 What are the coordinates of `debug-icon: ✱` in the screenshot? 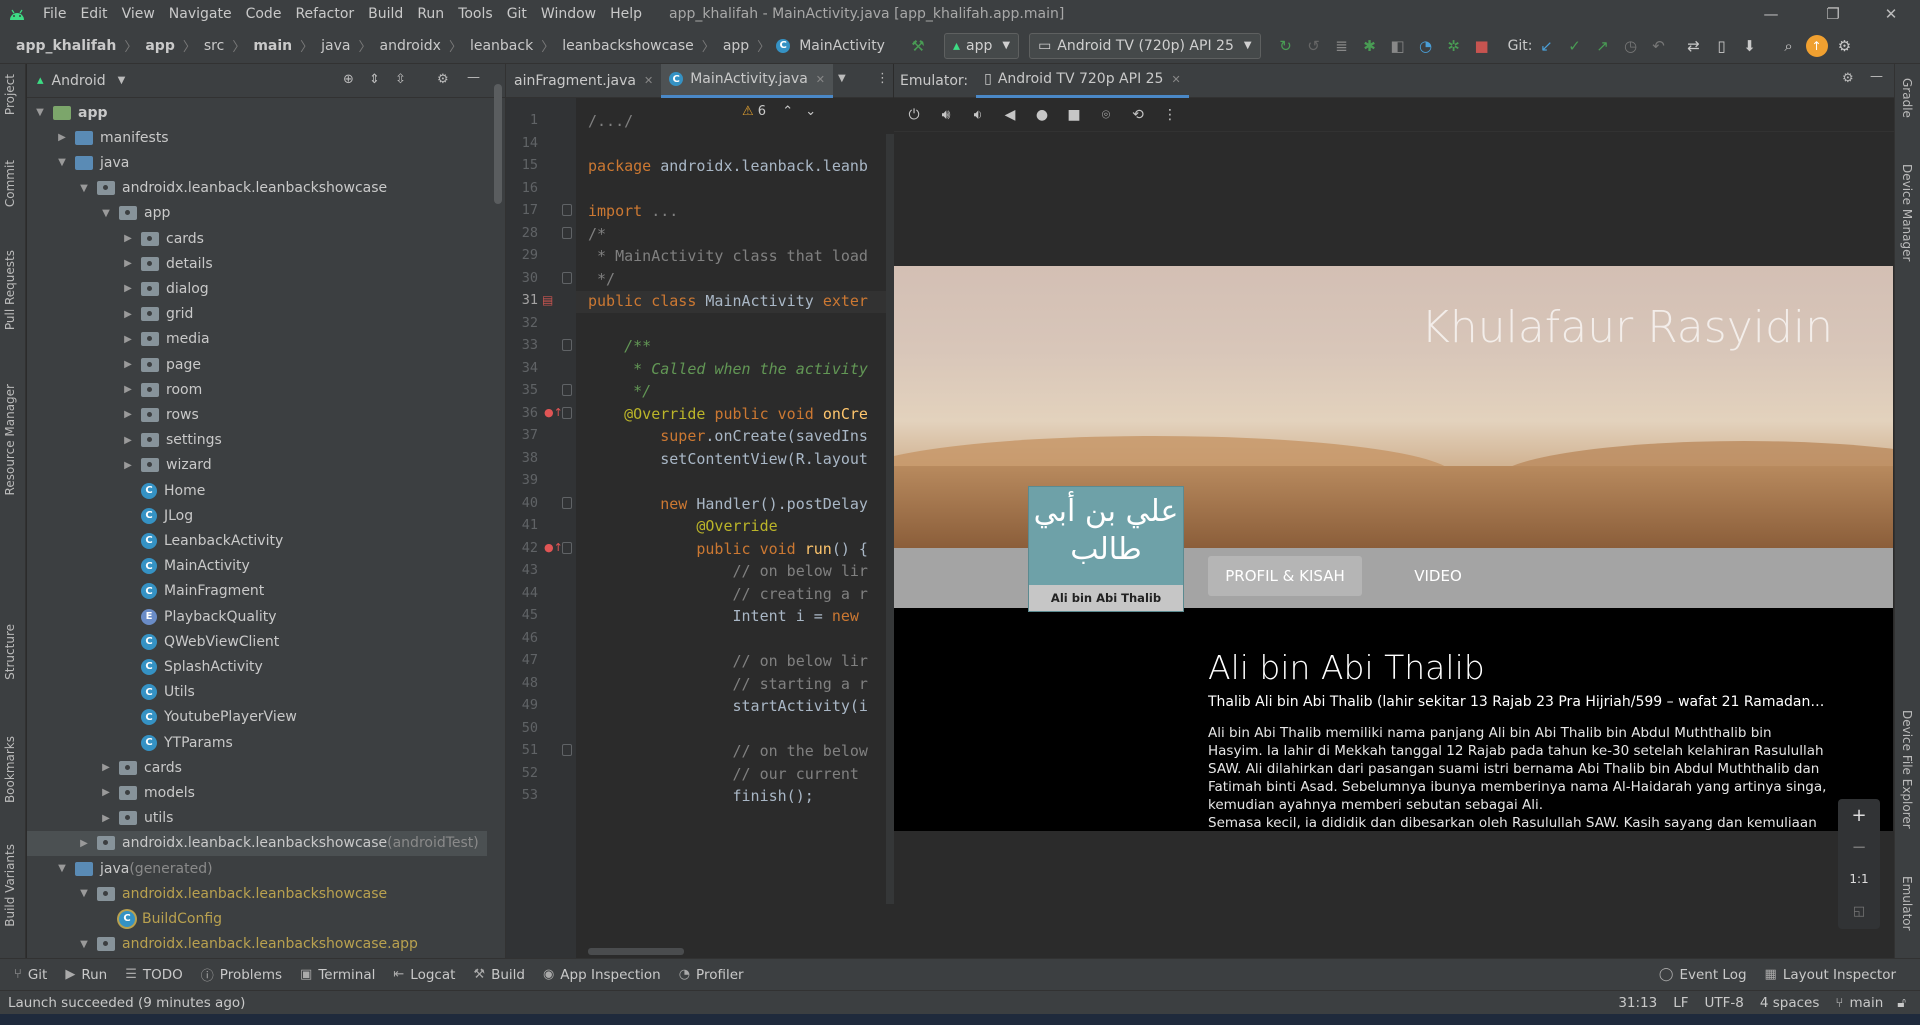 It's located at (1370, 46).